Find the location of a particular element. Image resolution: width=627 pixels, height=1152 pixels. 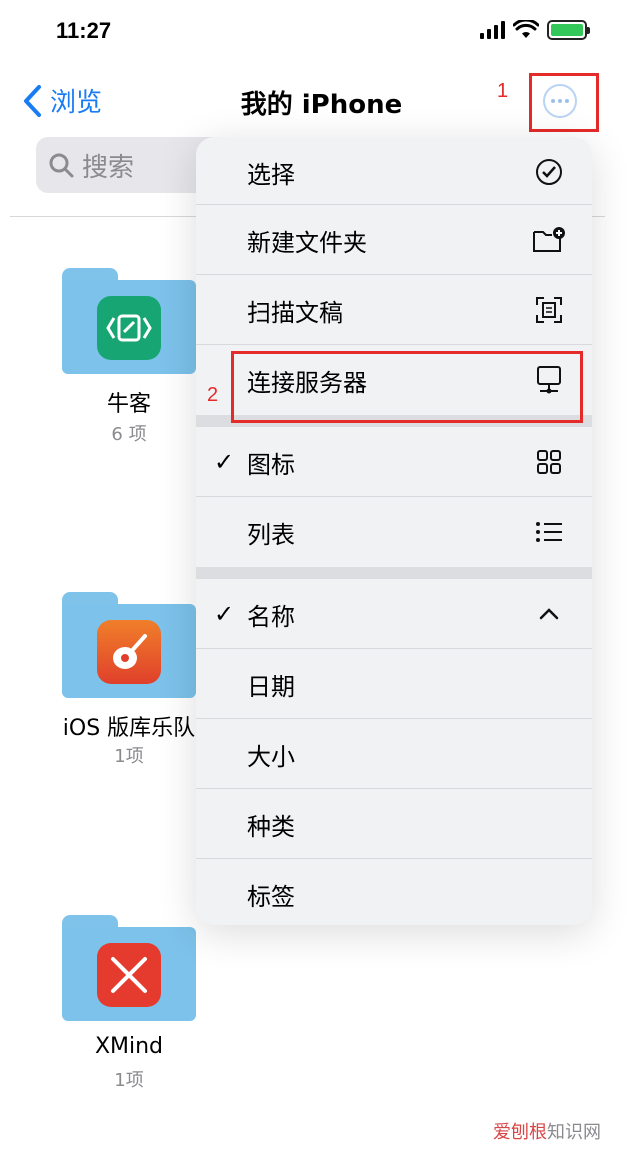

garageband-app-icon is located at coordinates (129, 652).